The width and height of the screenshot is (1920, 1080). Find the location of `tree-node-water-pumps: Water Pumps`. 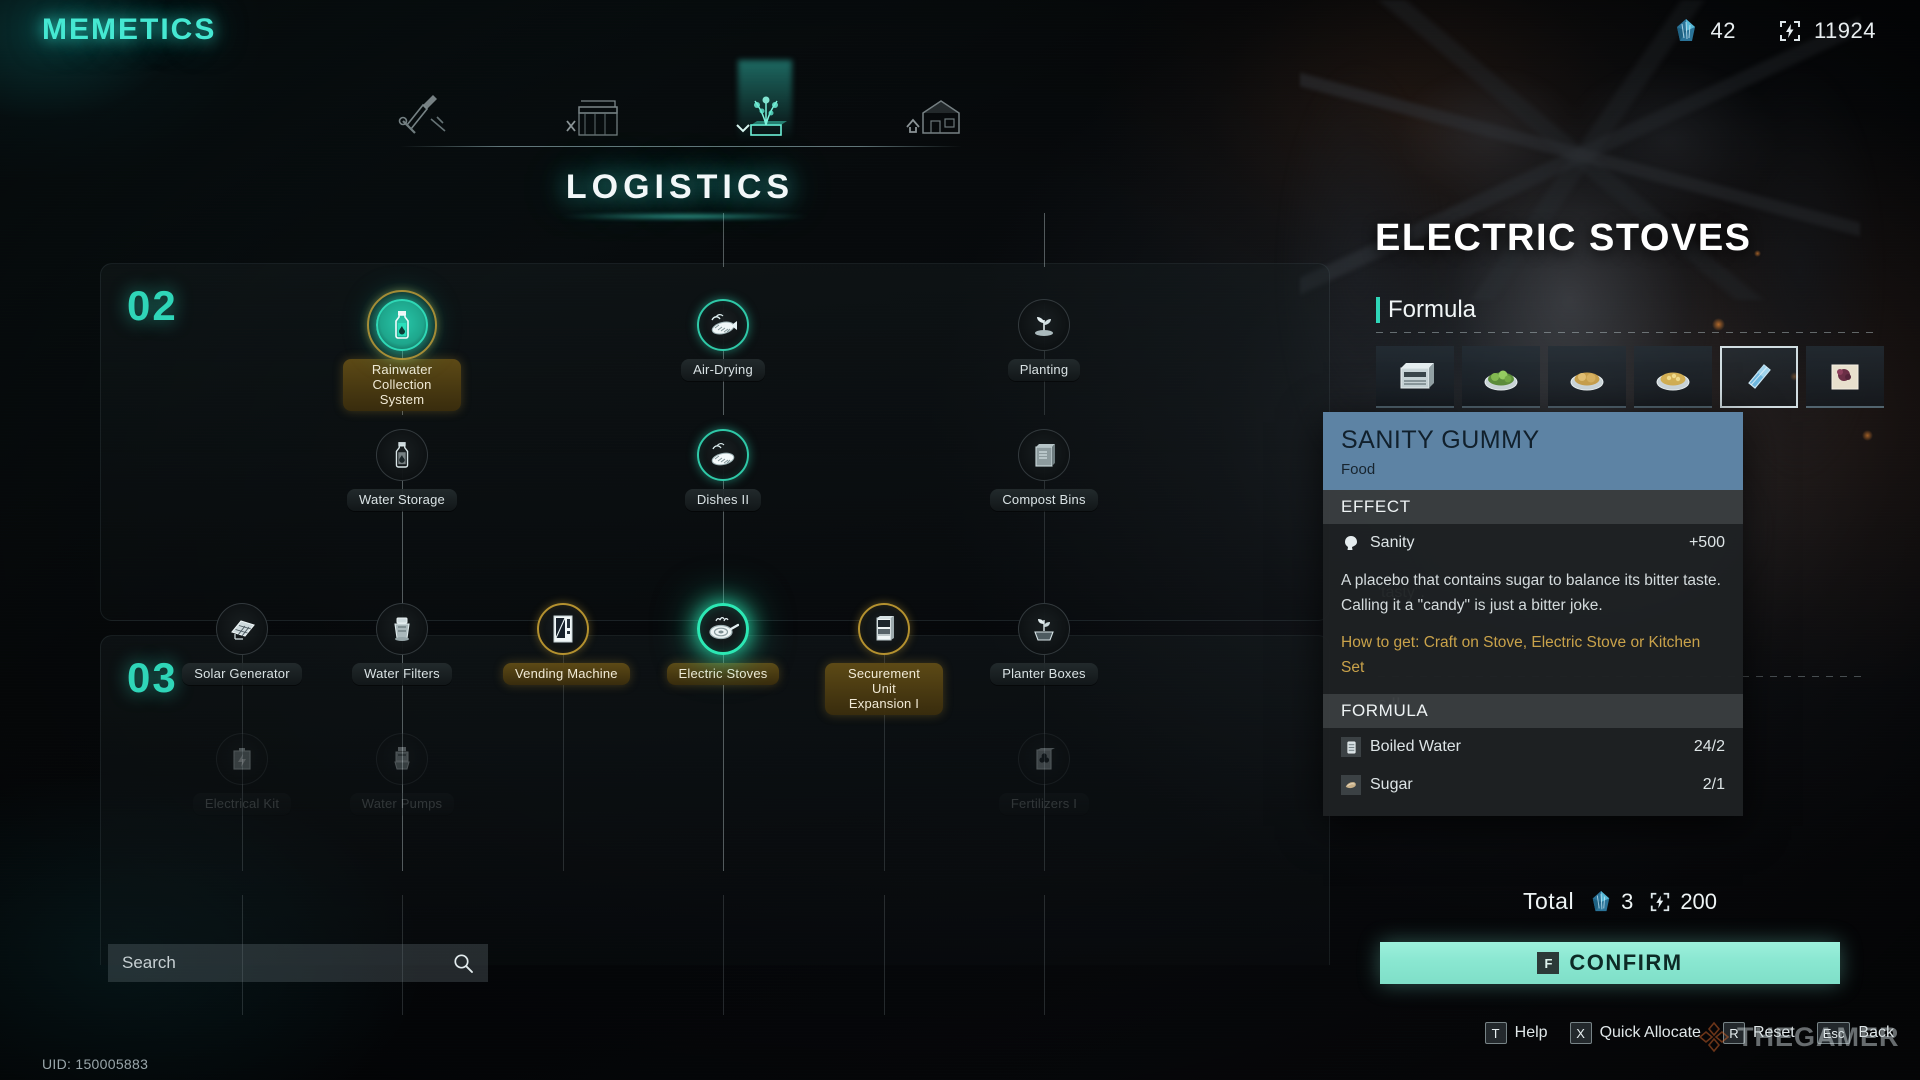

tree-node-water-pumps: Water Pumps is located at coordinates (402, 774).